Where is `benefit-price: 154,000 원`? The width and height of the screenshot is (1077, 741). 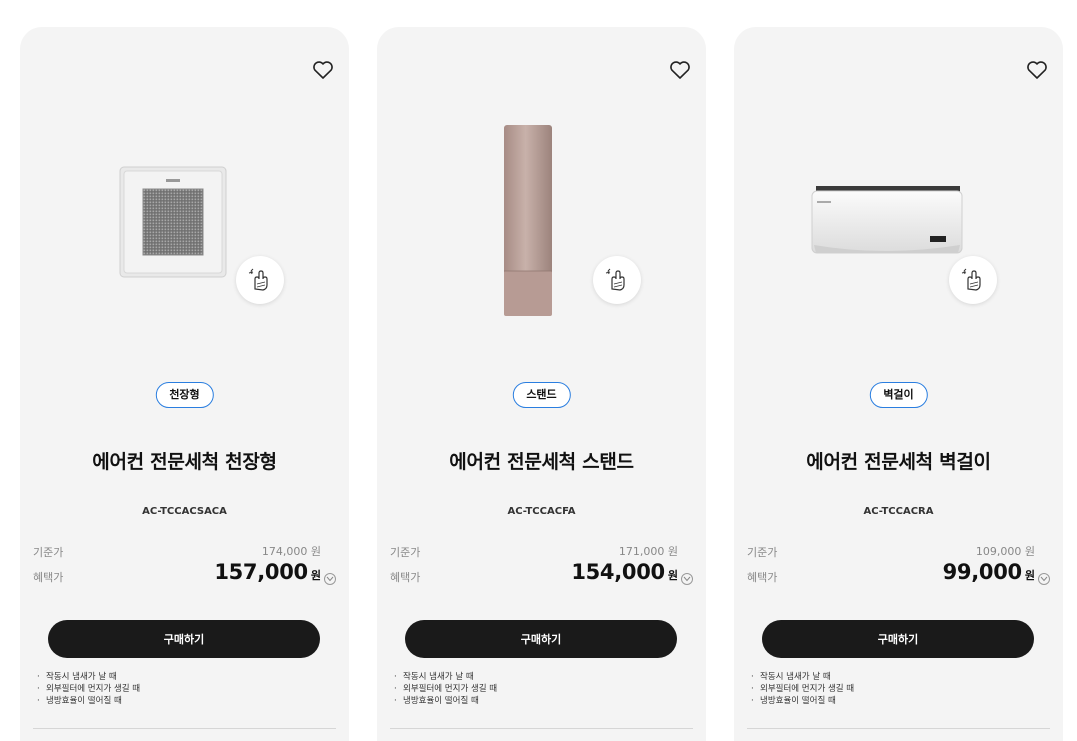 benefit-price: 154,000 원 is located at coordinates (624, 572).